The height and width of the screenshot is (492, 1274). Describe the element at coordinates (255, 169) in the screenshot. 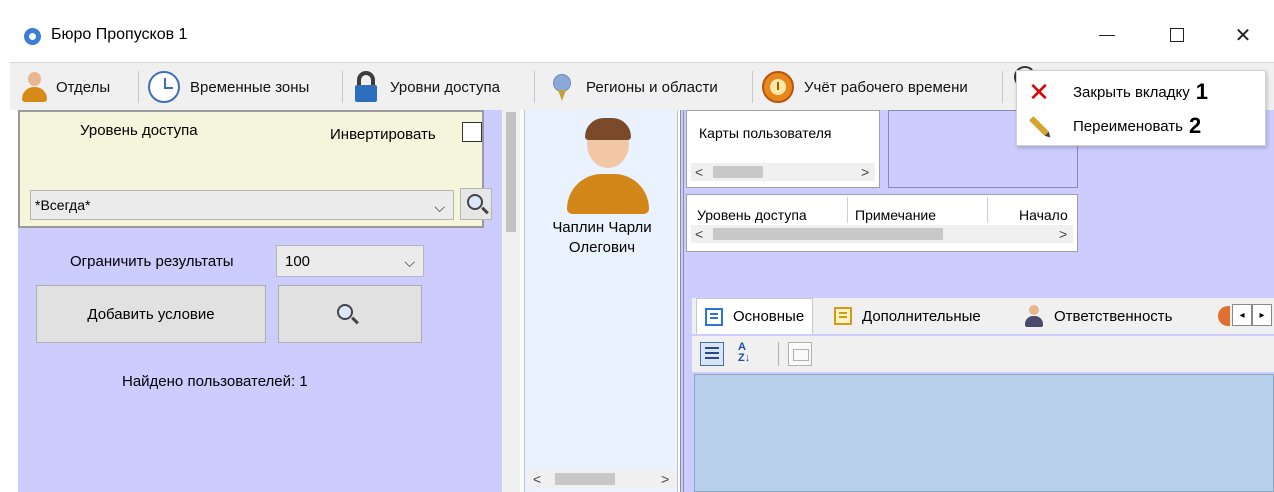

I see `access-level-filter: Уровень доступа Инвертировать *Всегда* ⌵` at that location.